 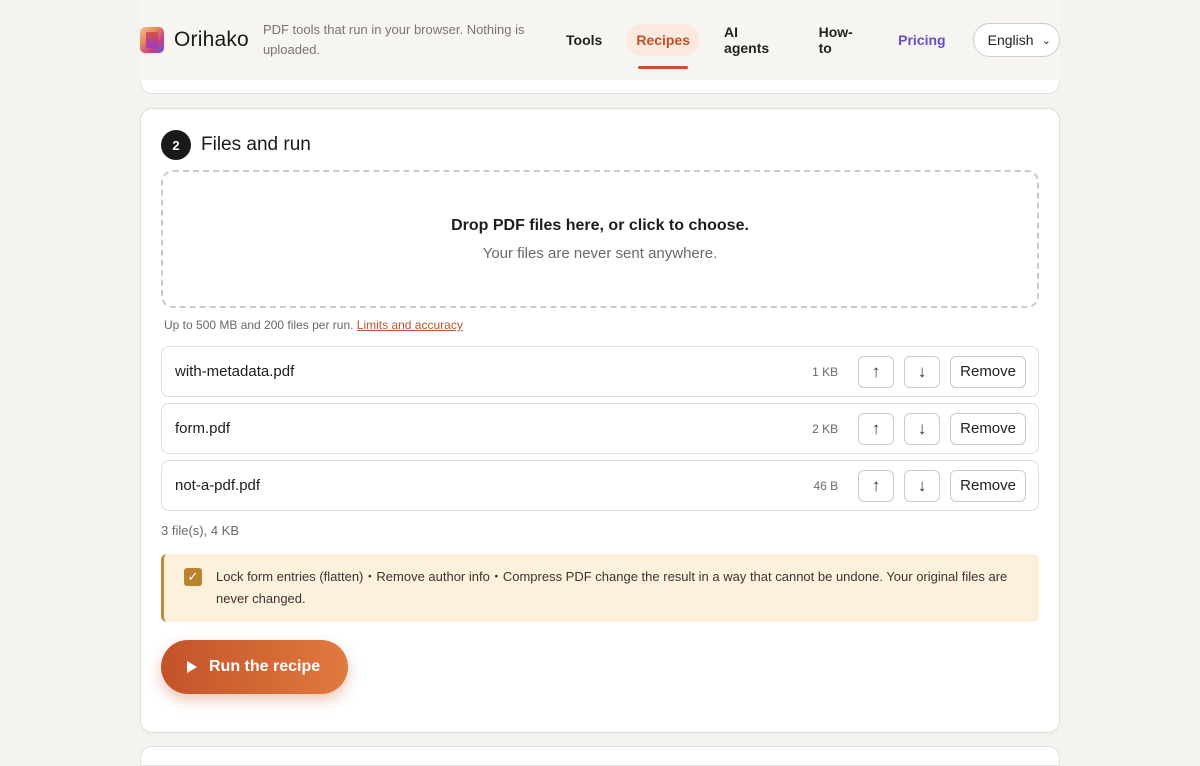 What do you see at coordinates (600, 87) in the screenshot?
I see `previous-card-edge` at bounding box center [600, 87].